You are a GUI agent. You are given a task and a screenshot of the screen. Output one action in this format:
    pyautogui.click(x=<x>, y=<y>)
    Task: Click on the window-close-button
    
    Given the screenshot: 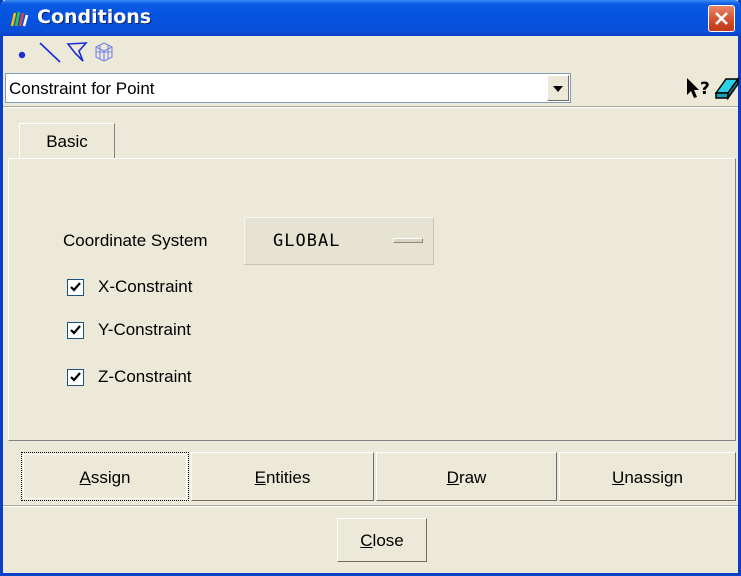 What is the action you would take?
    pyautogui.click(x=721, y=18)
    